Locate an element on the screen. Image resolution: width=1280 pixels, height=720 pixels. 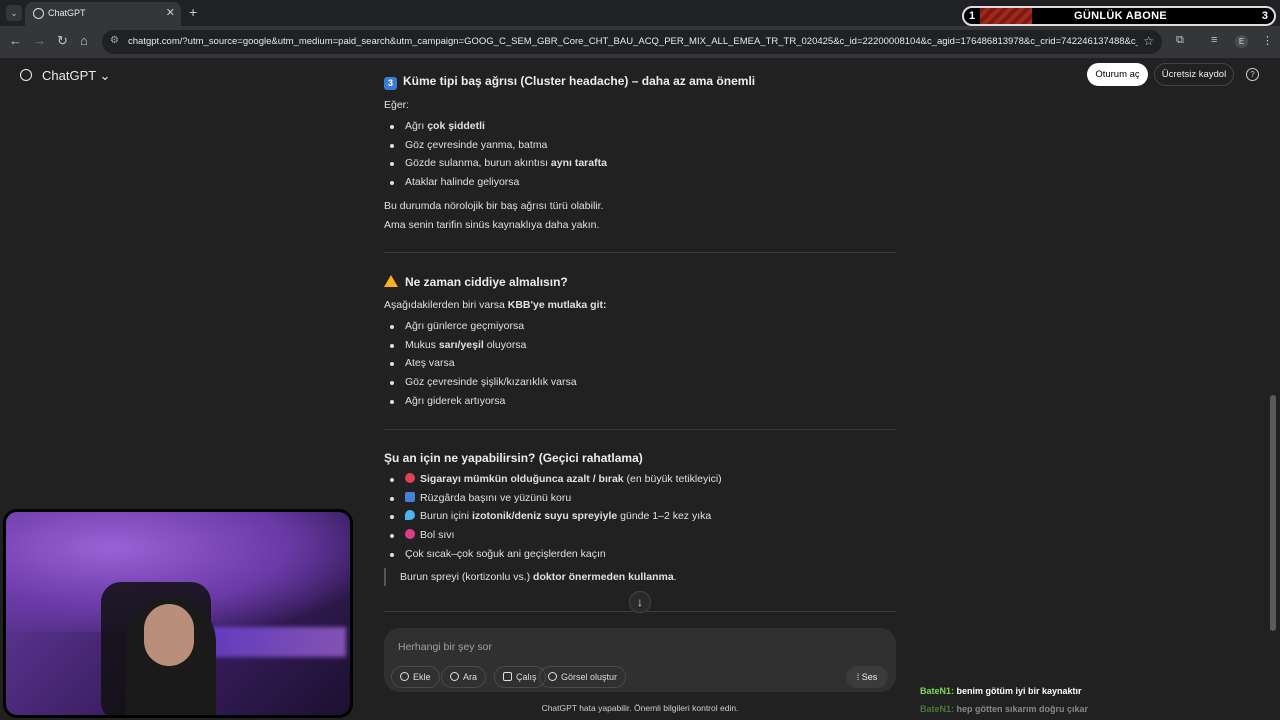
no-smoking-icon is located at coordinates (410, 478).